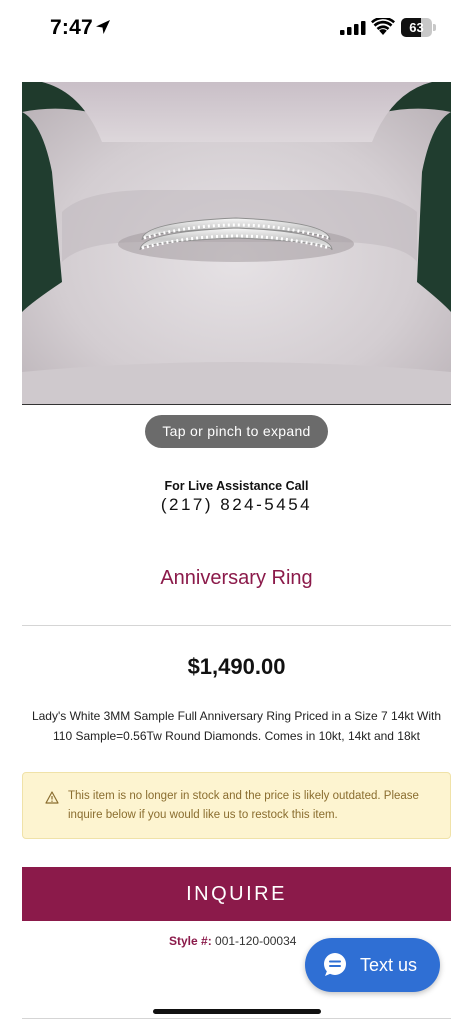 The width and height of the screenshot is (473, 1024). What do you see at coordinates (236, 431) in the screenshot?
I see `expand-hint: Tap or pinch to expand` at bounding box center [236, 431].